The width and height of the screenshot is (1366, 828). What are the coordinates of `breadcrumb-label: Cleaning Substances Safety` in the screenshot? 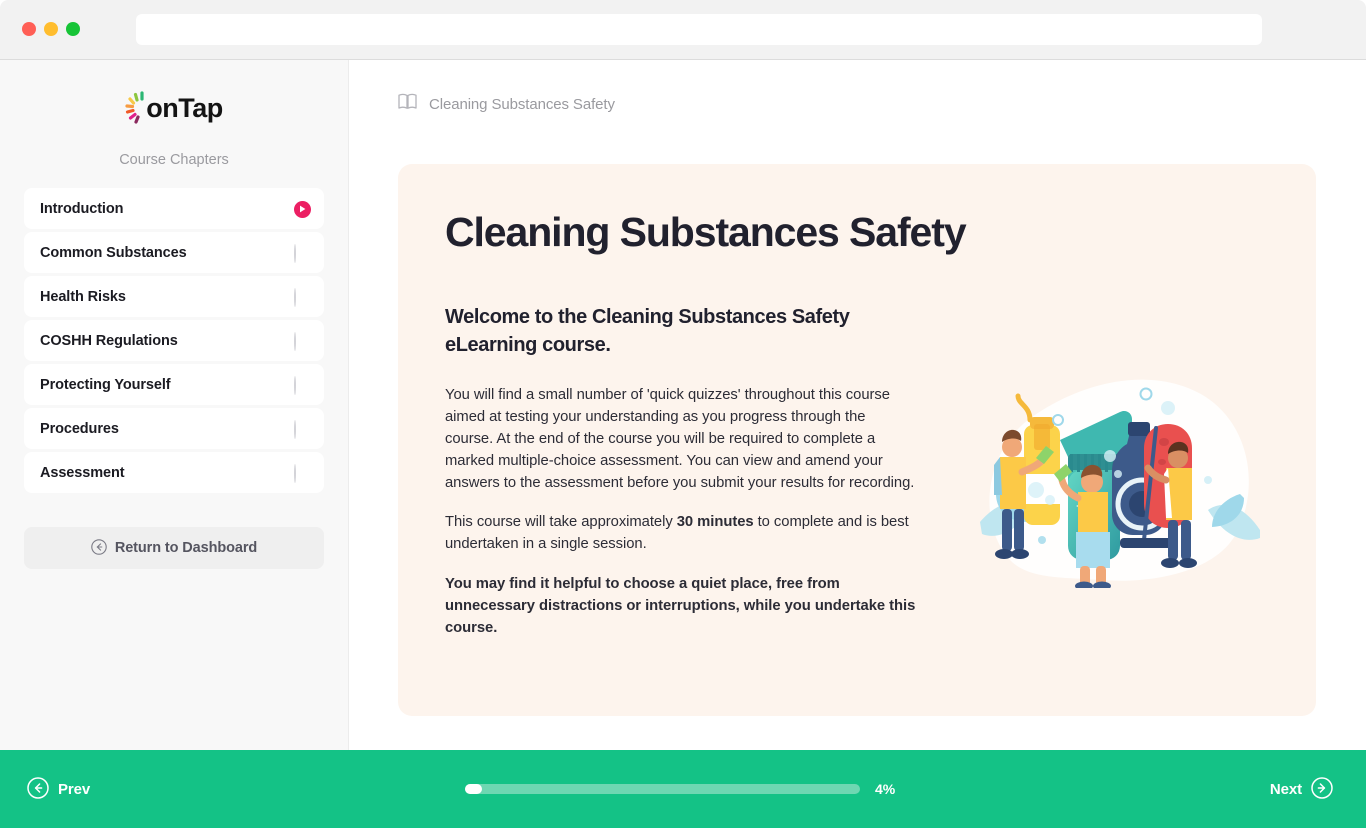 It's located at (522, 104).